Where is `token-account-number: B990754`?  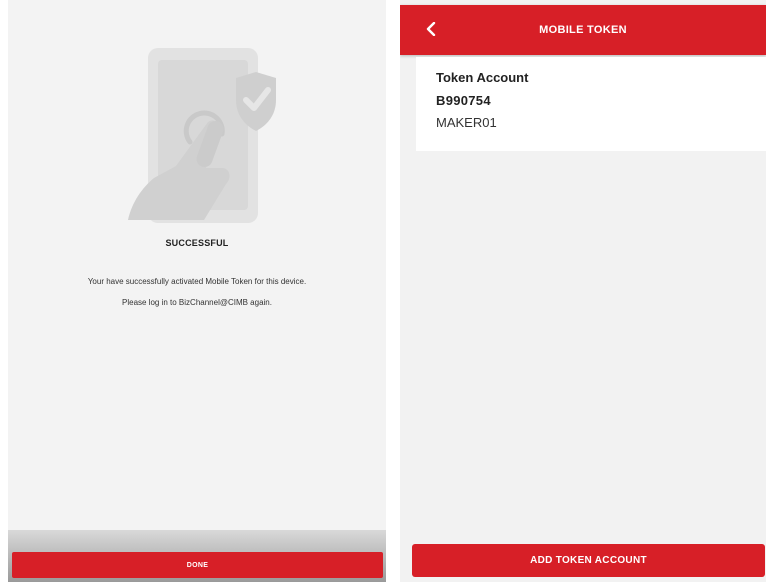
token-account-number: B990754 is located at coordinates (463, 100).